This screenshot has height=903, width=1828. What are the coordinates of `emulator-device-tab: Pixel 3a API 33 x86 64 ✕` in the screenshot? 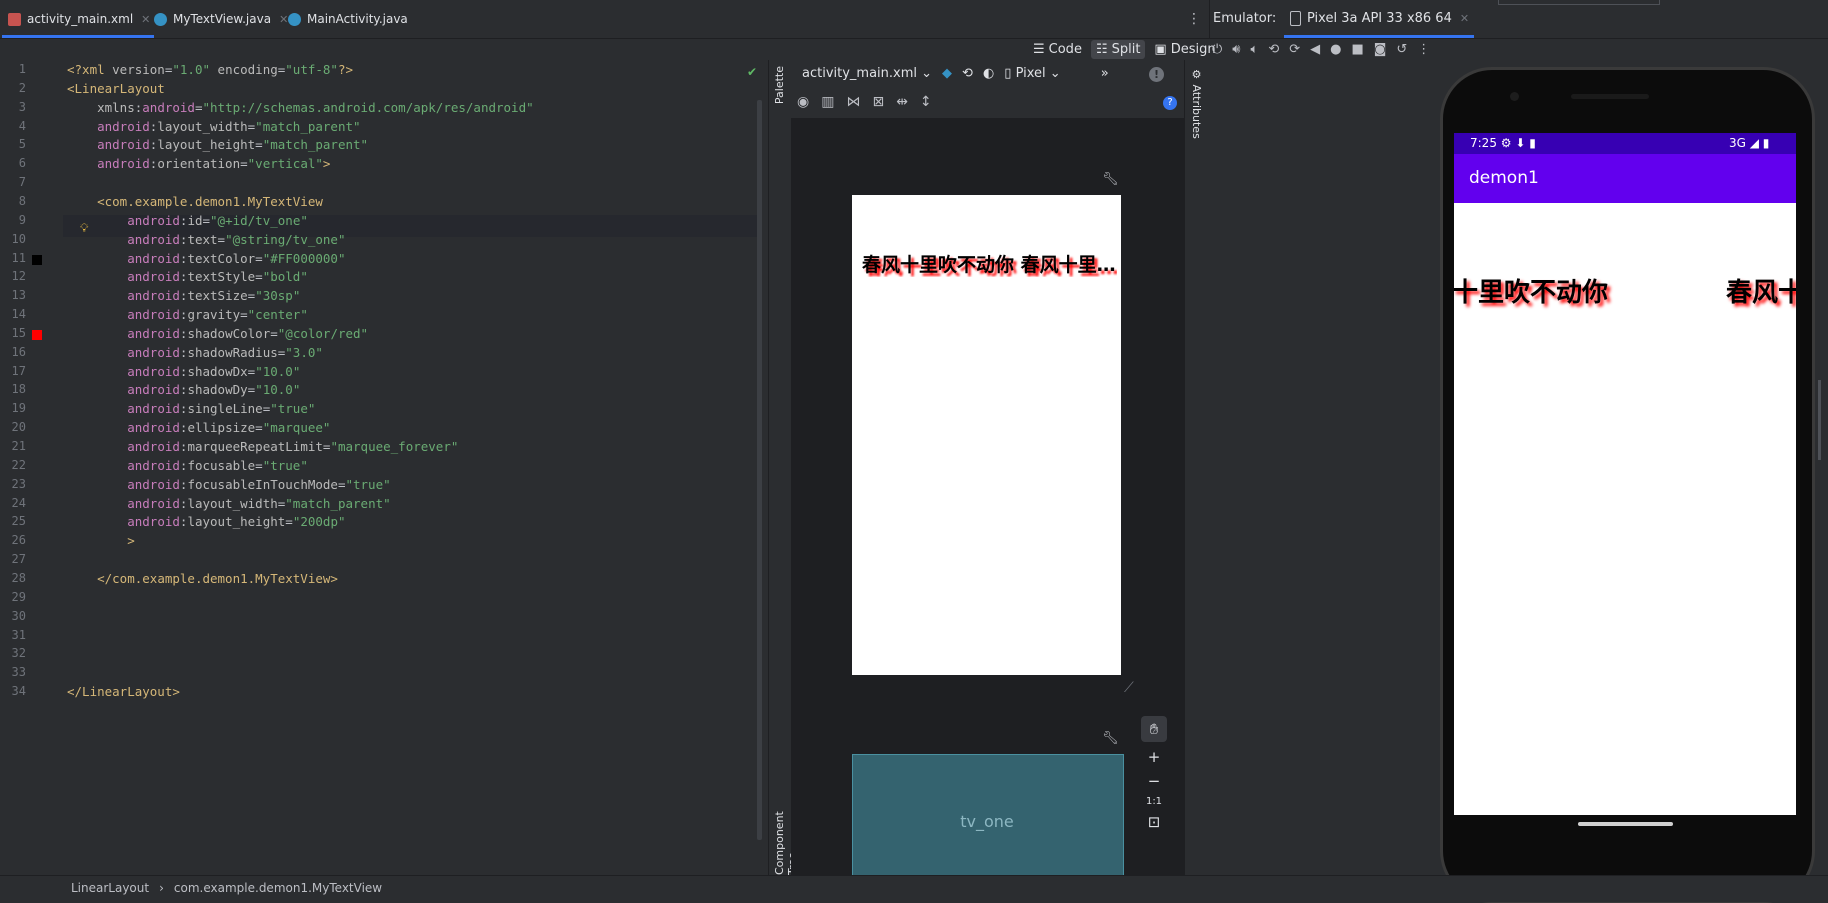 It's located at (1379, 18).